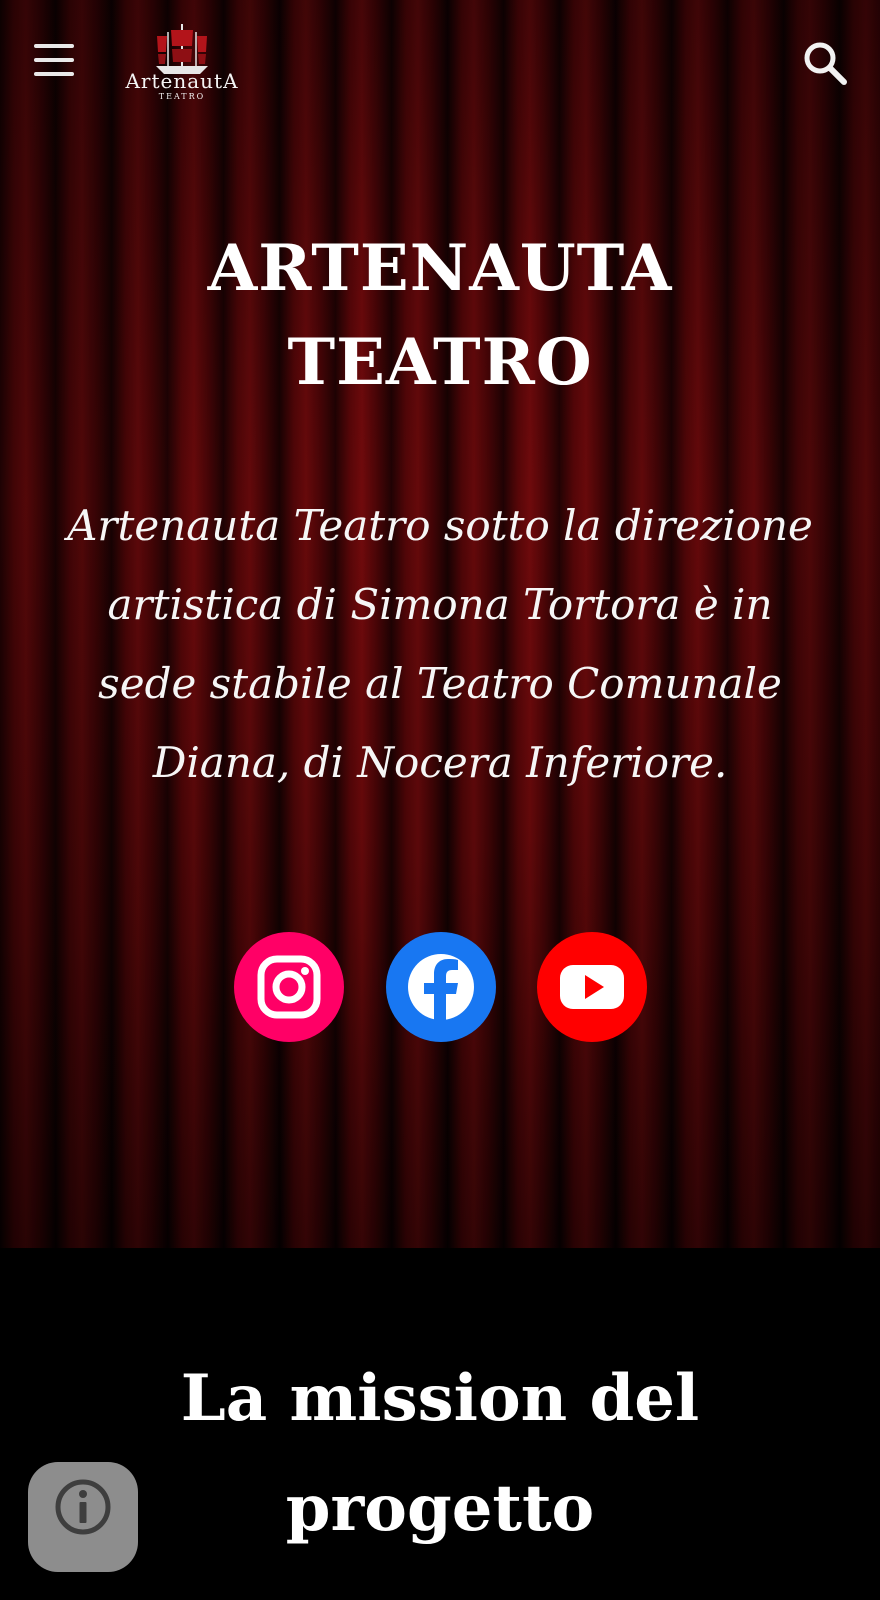 This screenshot has width=880, height=1600. Describe the element at coordinates (83, 1507) in the screenshot. I see `info-icon` at that location.